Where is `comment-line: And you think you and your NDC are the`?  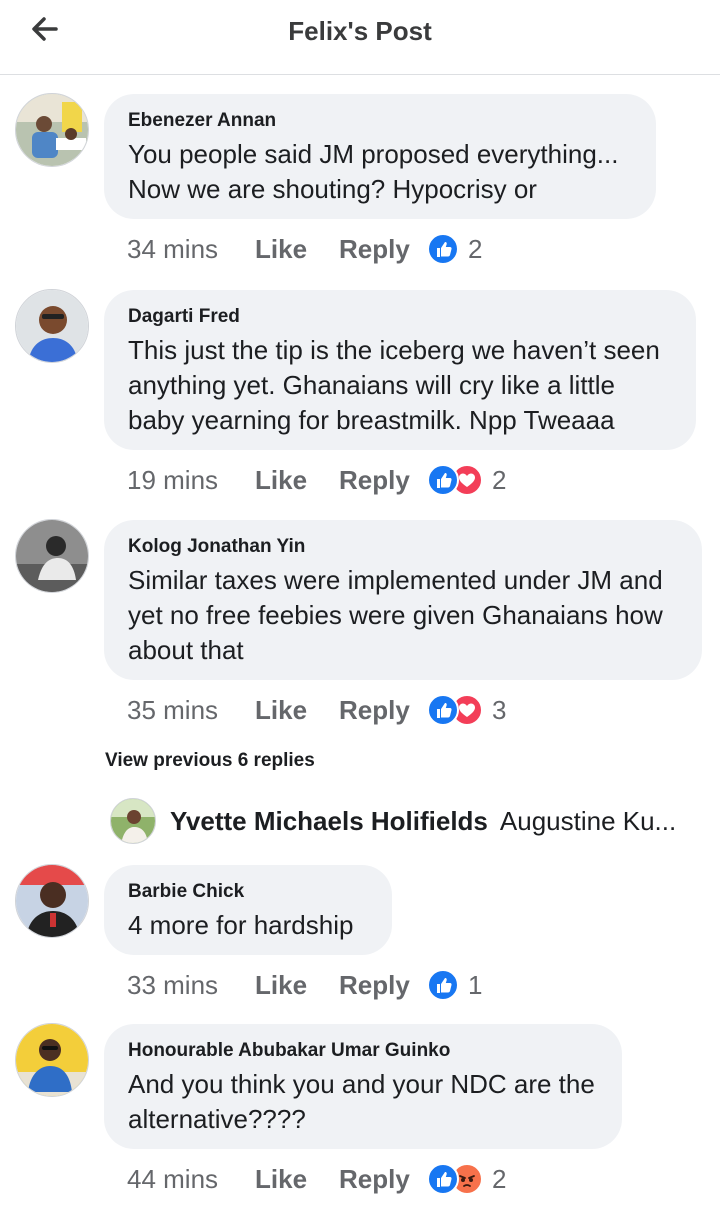 comment-line: And you think you and your NDC are the is located at coordinates (361, 1084).